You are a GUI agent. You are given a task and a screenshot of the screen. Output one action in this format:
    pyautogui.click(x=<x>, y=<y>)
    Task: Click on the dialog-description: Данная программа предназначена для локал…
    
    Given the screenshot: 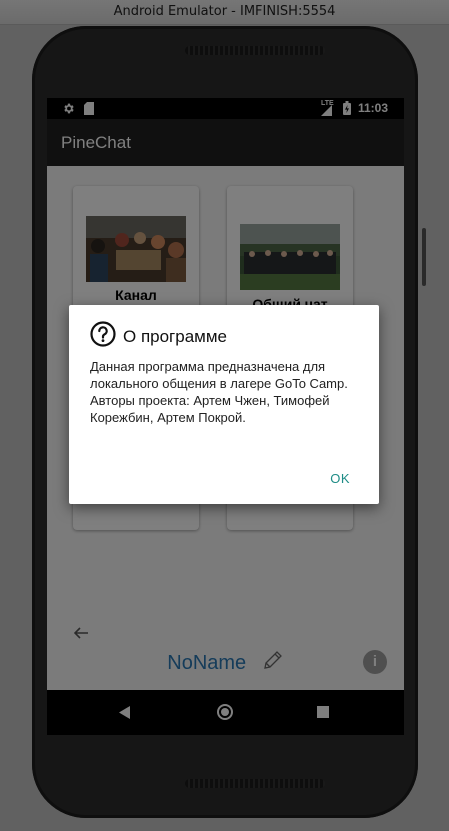 What is the action you would take?
    pyautogui.click(x=219, y=375)
    